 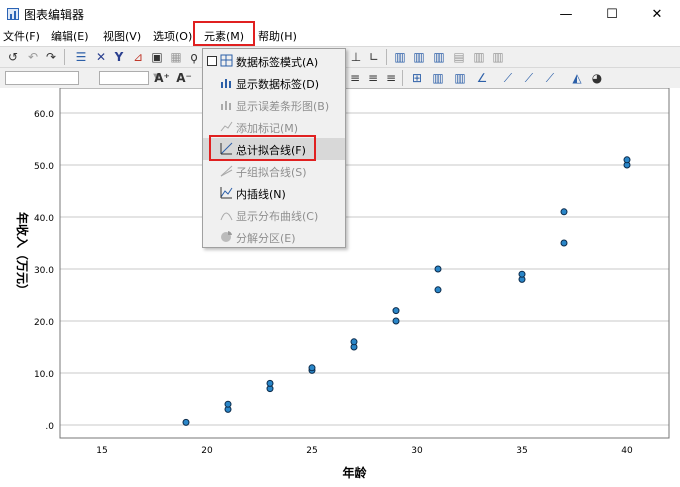 I want to click on x-tick-label: 35, so click(x=521, y=451).